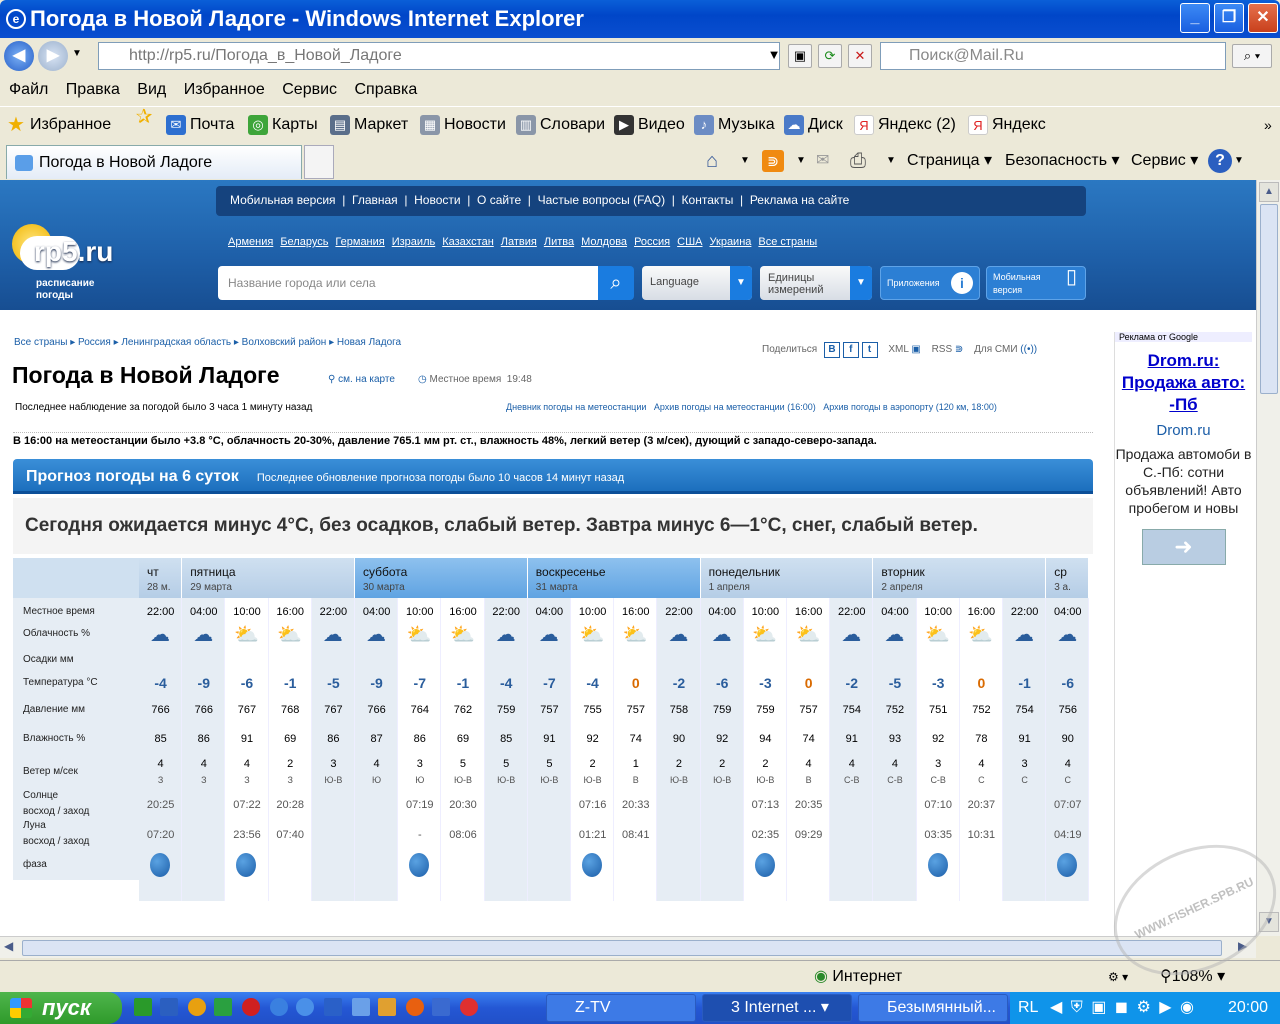  I want to click on units-select: Единицы измерений ▼, so click(816, 283).